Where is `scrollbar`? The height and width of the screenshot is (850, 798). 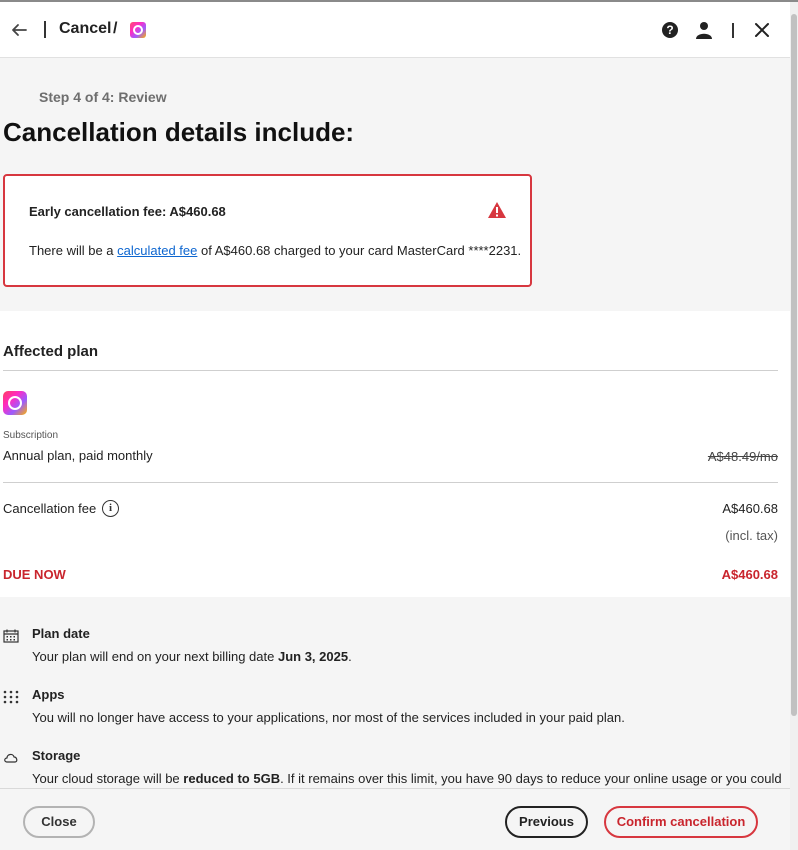
scrollbar is located at coordinates (794, 426).